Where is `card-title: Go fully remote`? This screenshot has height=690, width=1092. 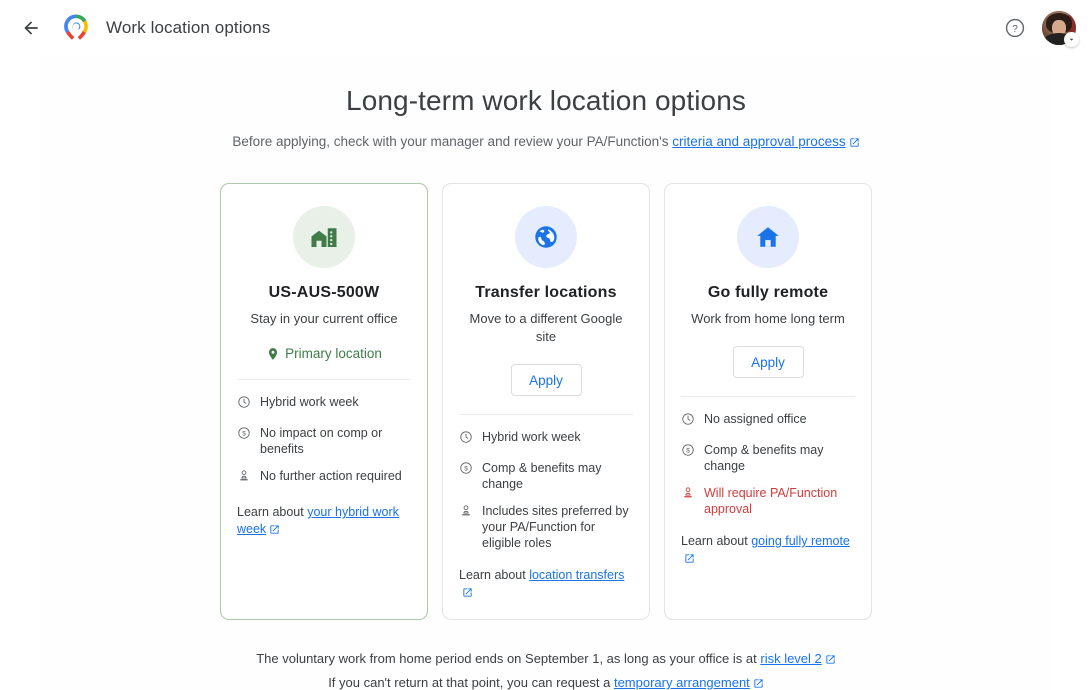
card-title: Go fully remote is located at coordinates (768, 292).